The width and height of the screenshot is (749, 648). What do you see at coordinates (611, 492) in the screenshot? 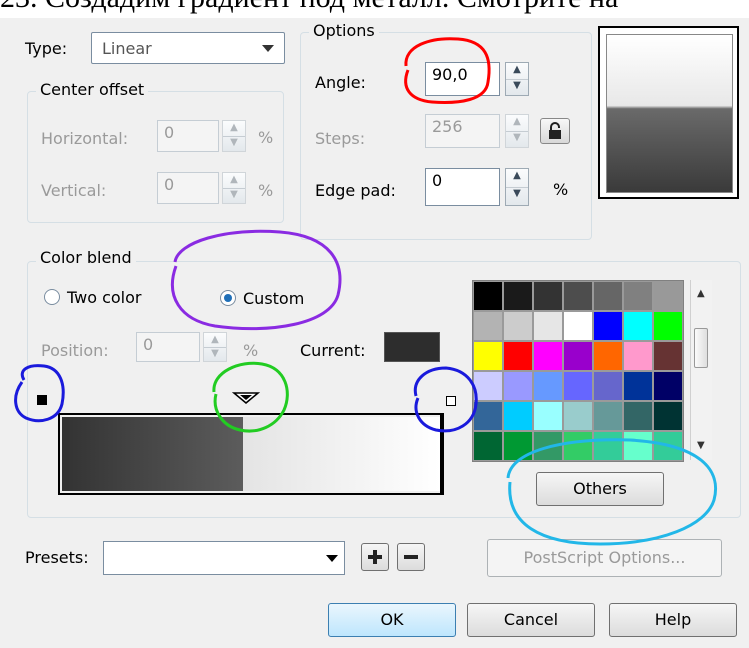
I see `cyan-annotation-circle` at bounding box center [611, 492].